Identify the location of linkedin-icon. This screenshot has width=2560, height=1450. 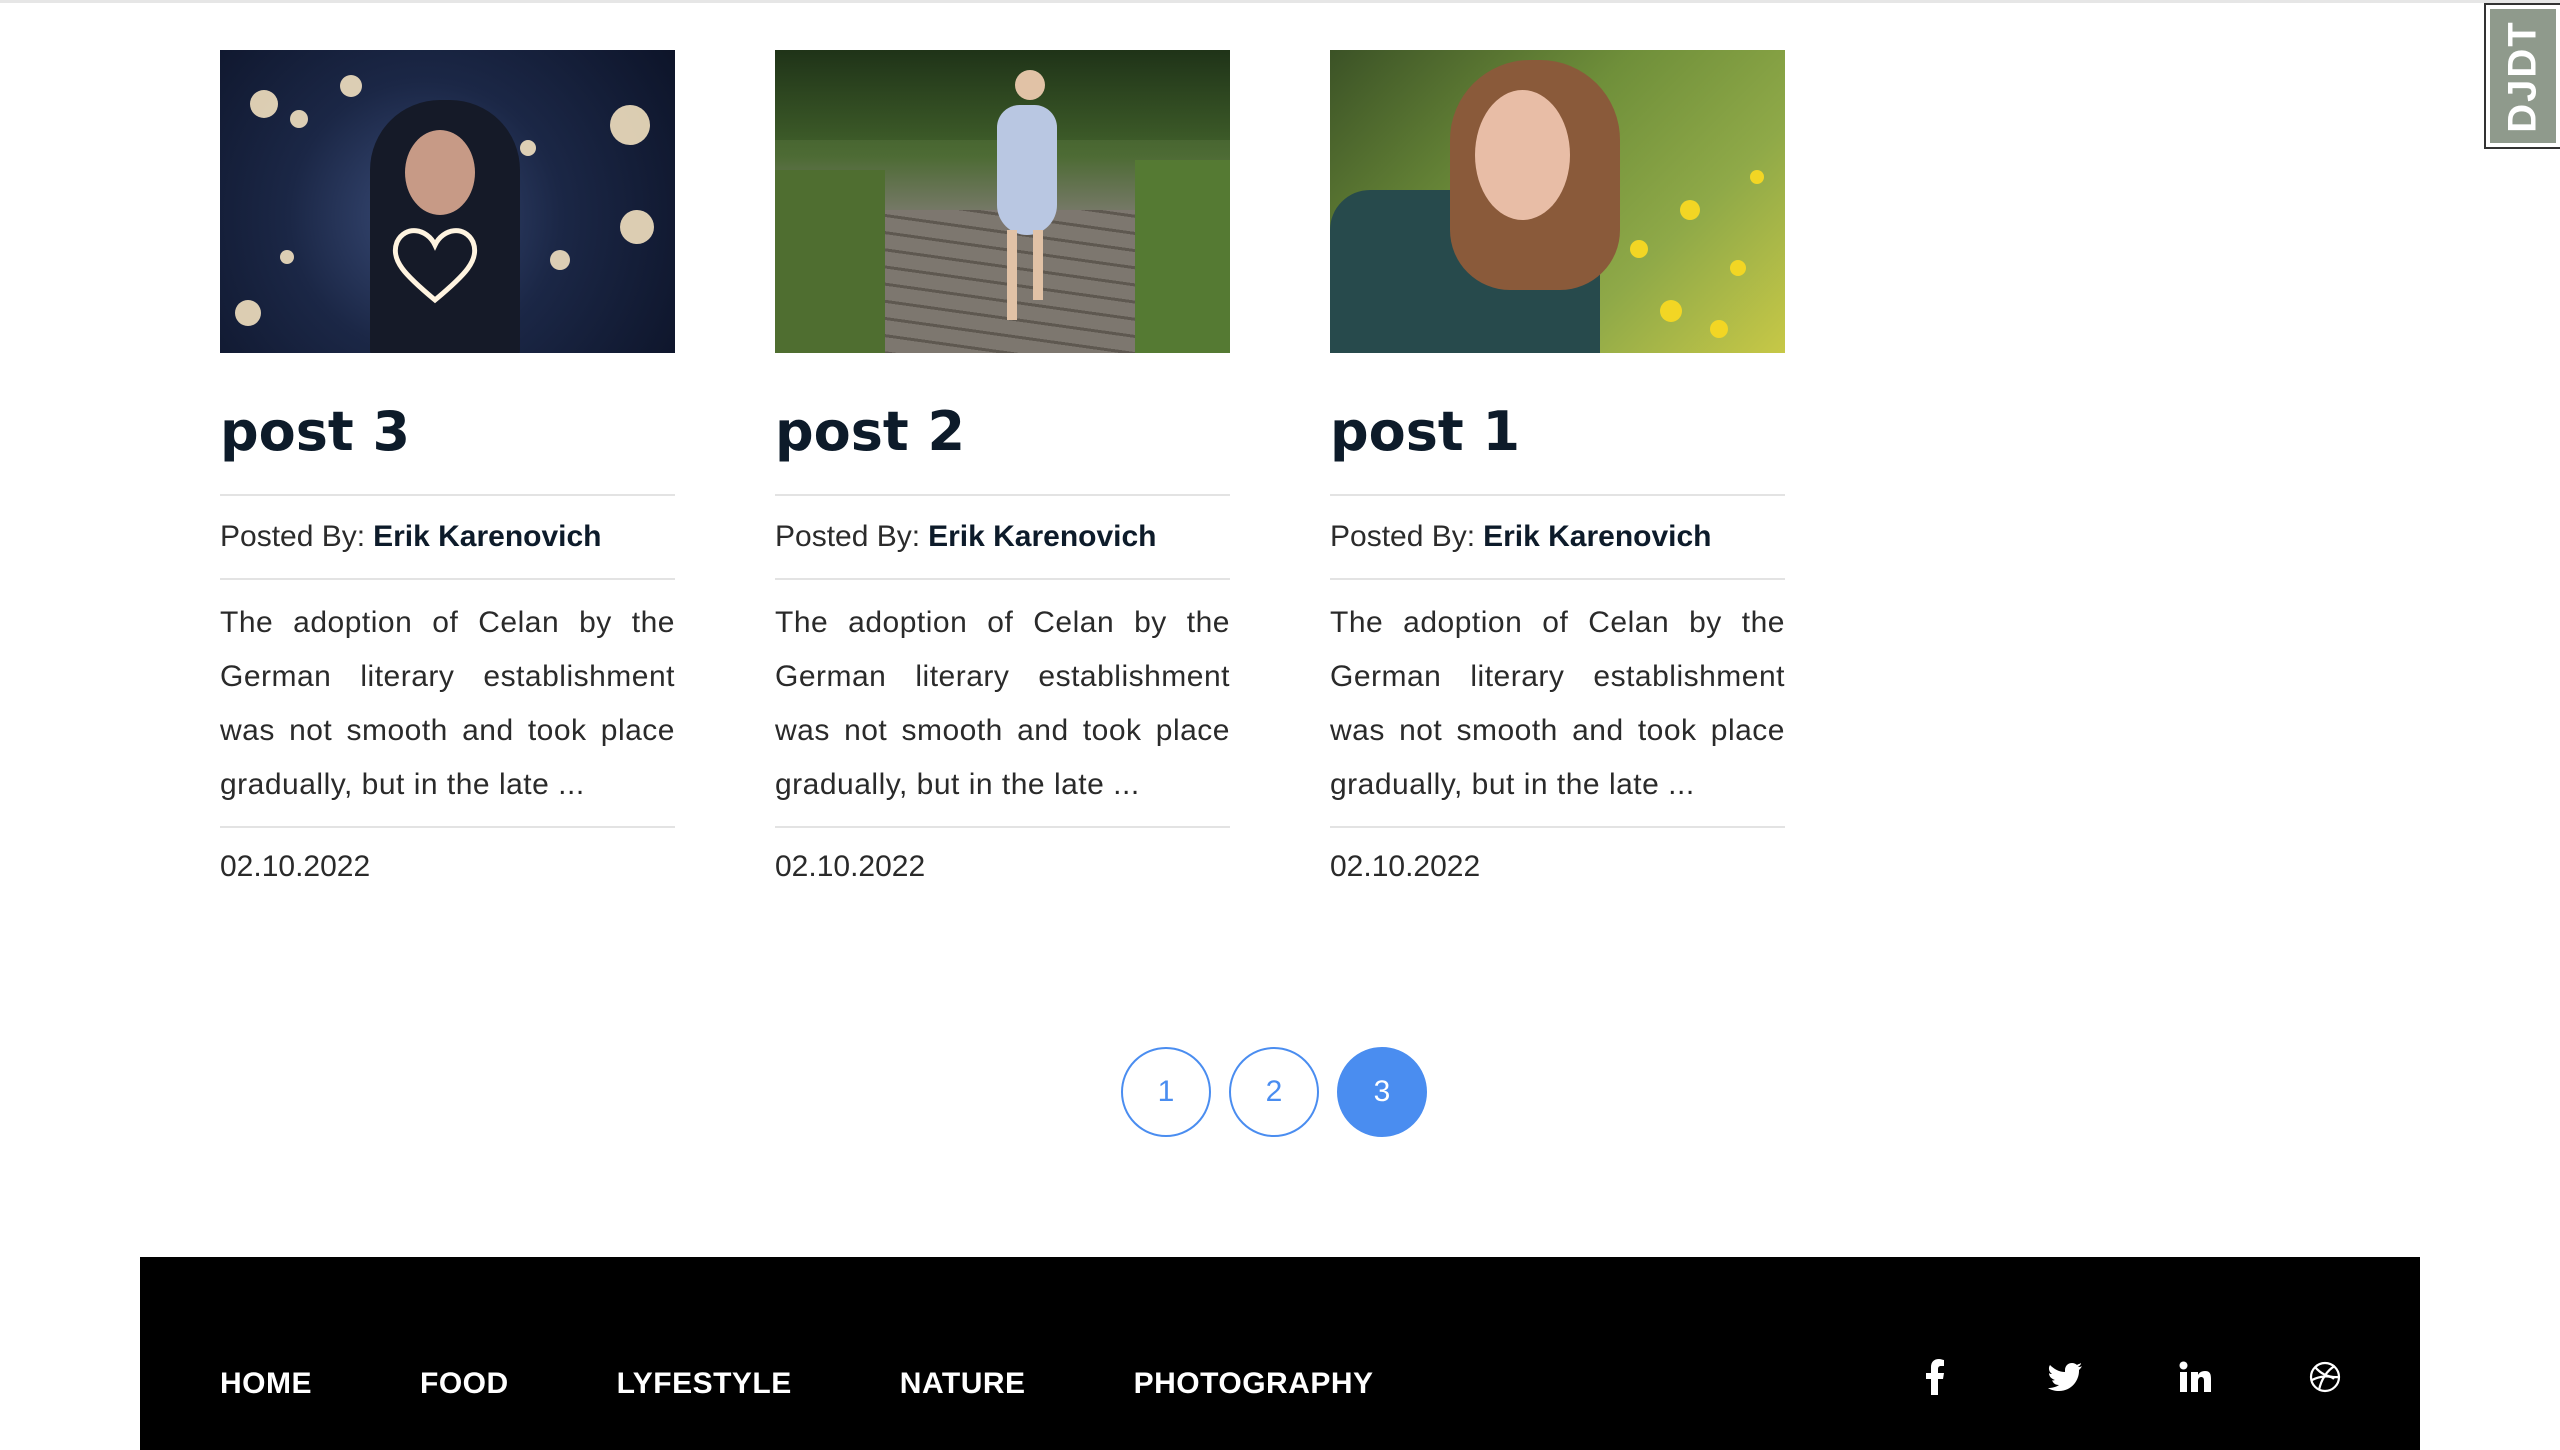
(2195, 1377).